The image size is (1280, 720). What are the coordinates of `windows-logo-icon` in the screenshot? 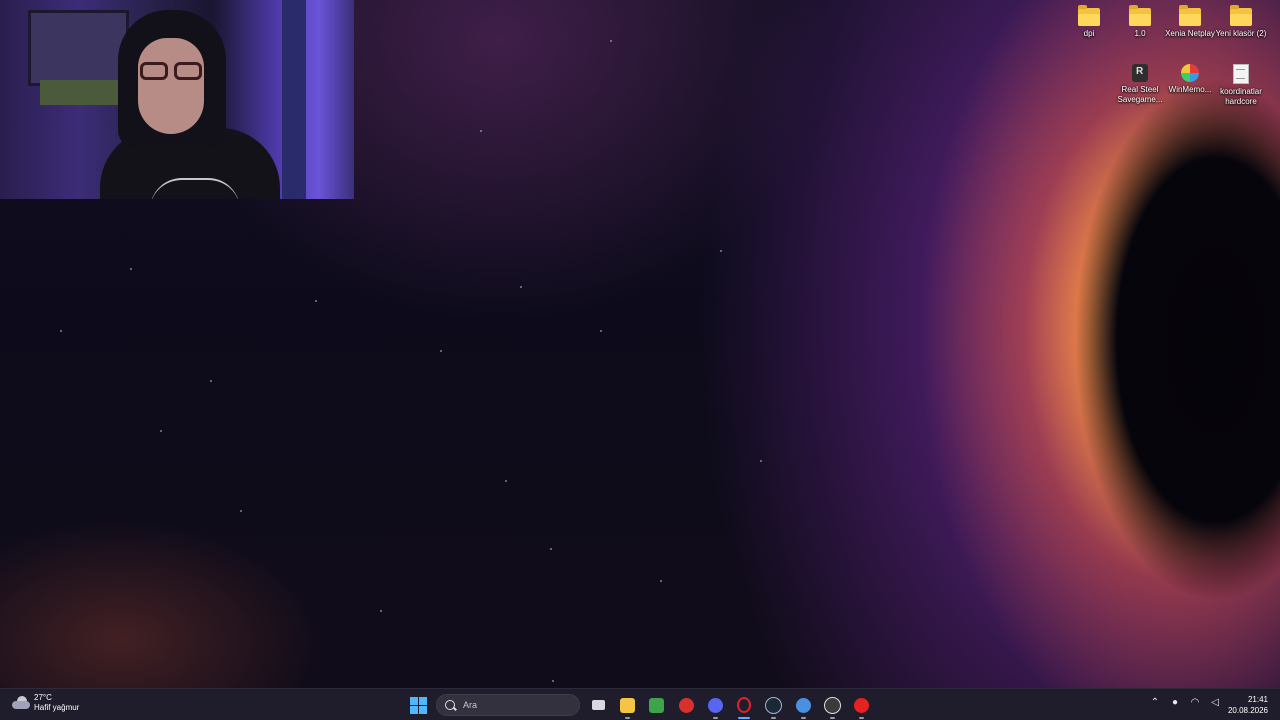 It's located at (414, 701).